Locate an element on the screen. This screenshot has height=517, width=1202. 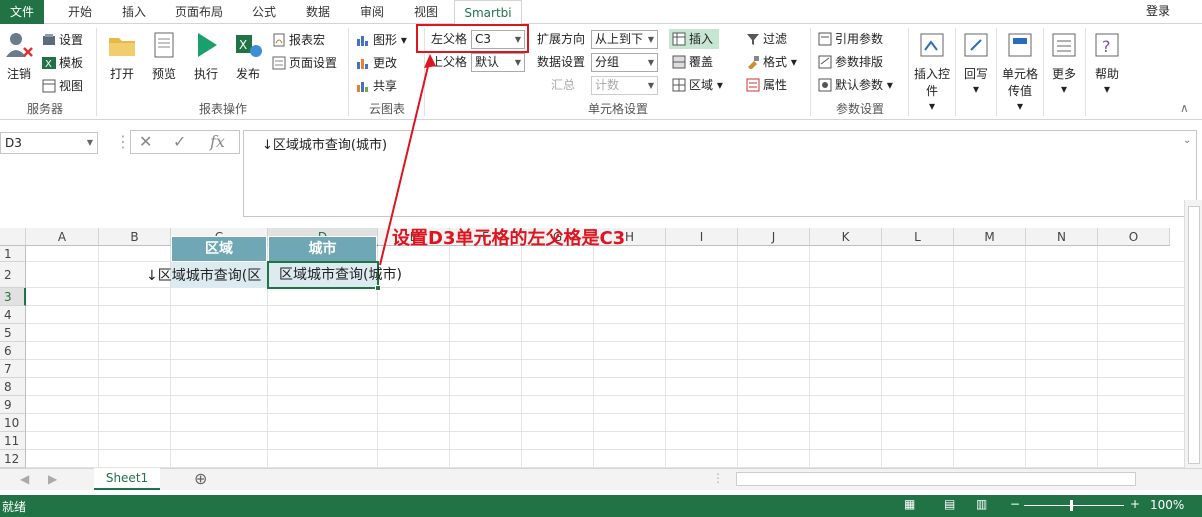
page-break-view-icon: ▥ is located at coordinates (981, 504).